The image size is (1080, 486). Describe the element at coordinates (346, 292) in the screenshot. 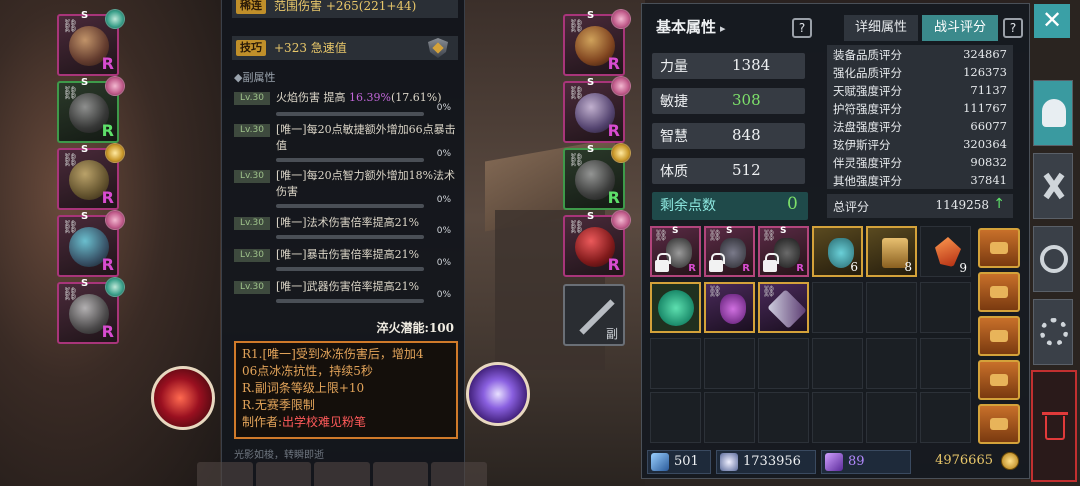

I see `affix-item: Lv.30 [唯一]武器伤害倍率提高21% 0%` at that location.